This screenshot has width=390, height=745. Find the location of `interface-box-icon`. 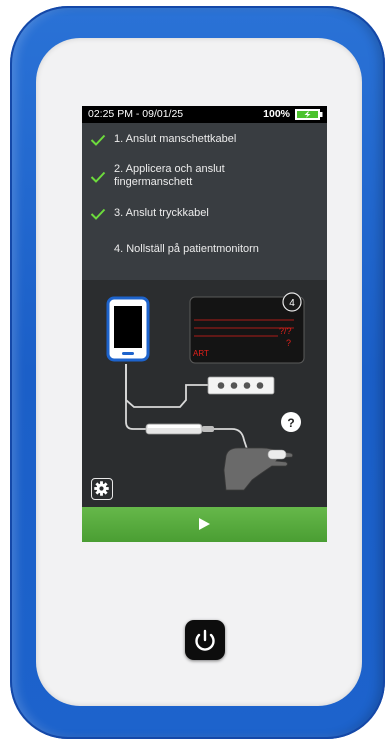

interface-box-icon is located at coordinates (241, 385).